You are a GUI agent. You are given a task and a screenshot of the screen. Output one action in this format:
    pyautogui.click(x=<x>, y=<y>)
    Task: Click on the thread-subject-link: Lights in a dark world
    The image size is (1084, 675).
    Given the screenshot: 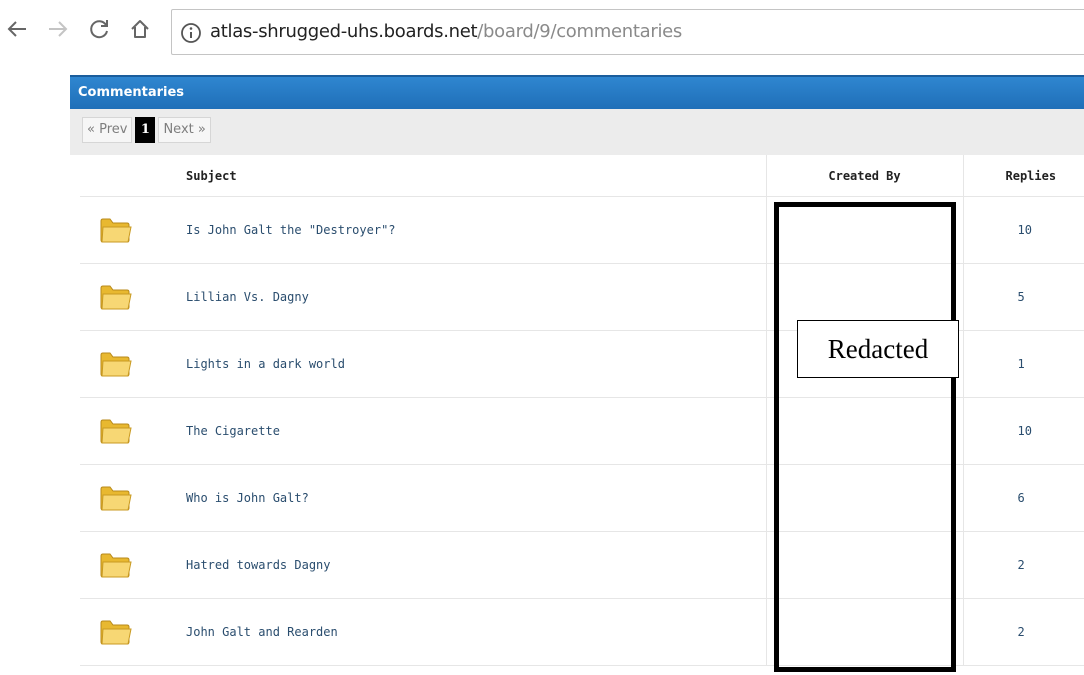 What is the action you would take?
    pyautogui.click(x=265, y=364)
    